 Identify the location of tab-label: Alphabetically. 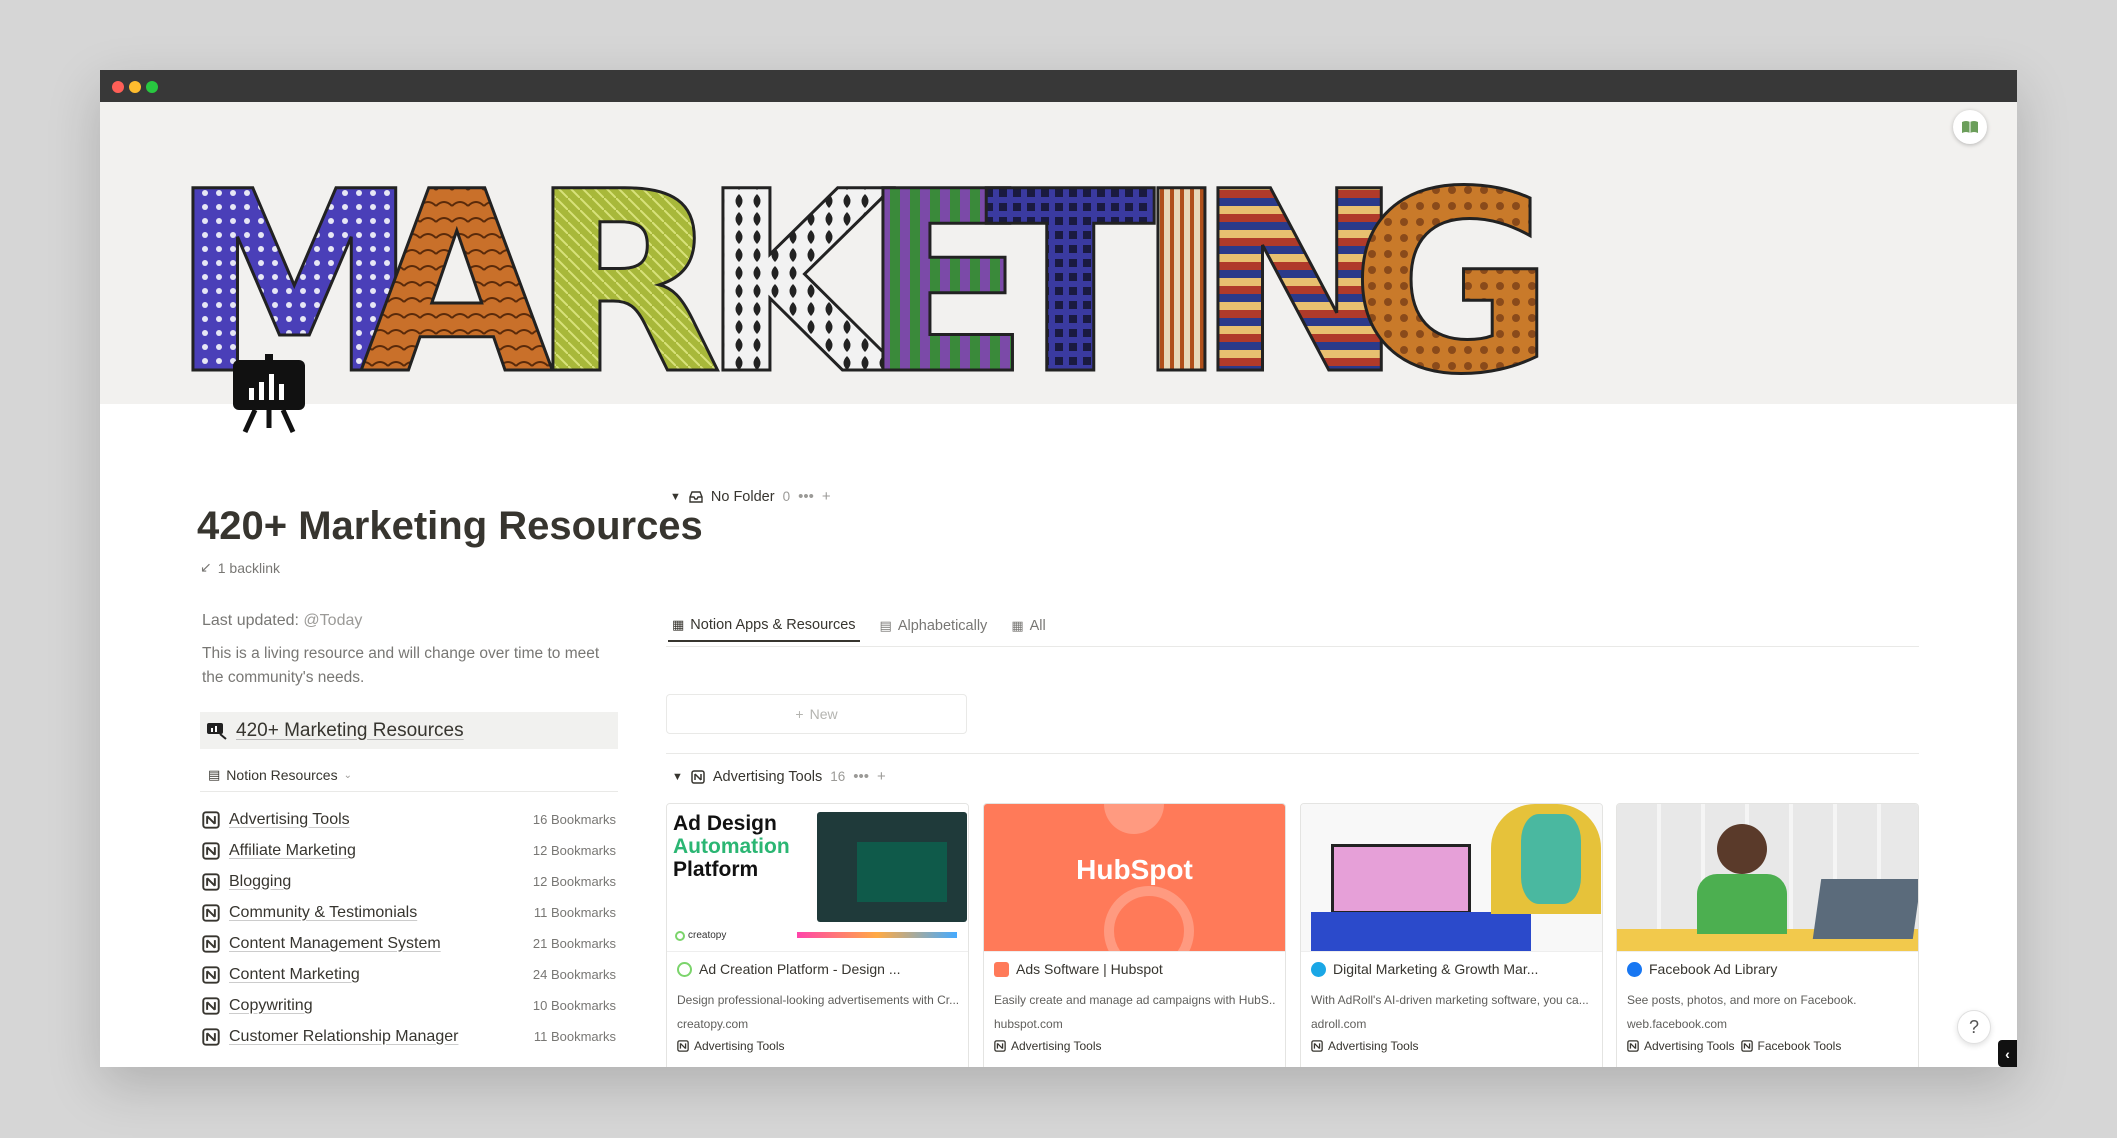
(942, 626).